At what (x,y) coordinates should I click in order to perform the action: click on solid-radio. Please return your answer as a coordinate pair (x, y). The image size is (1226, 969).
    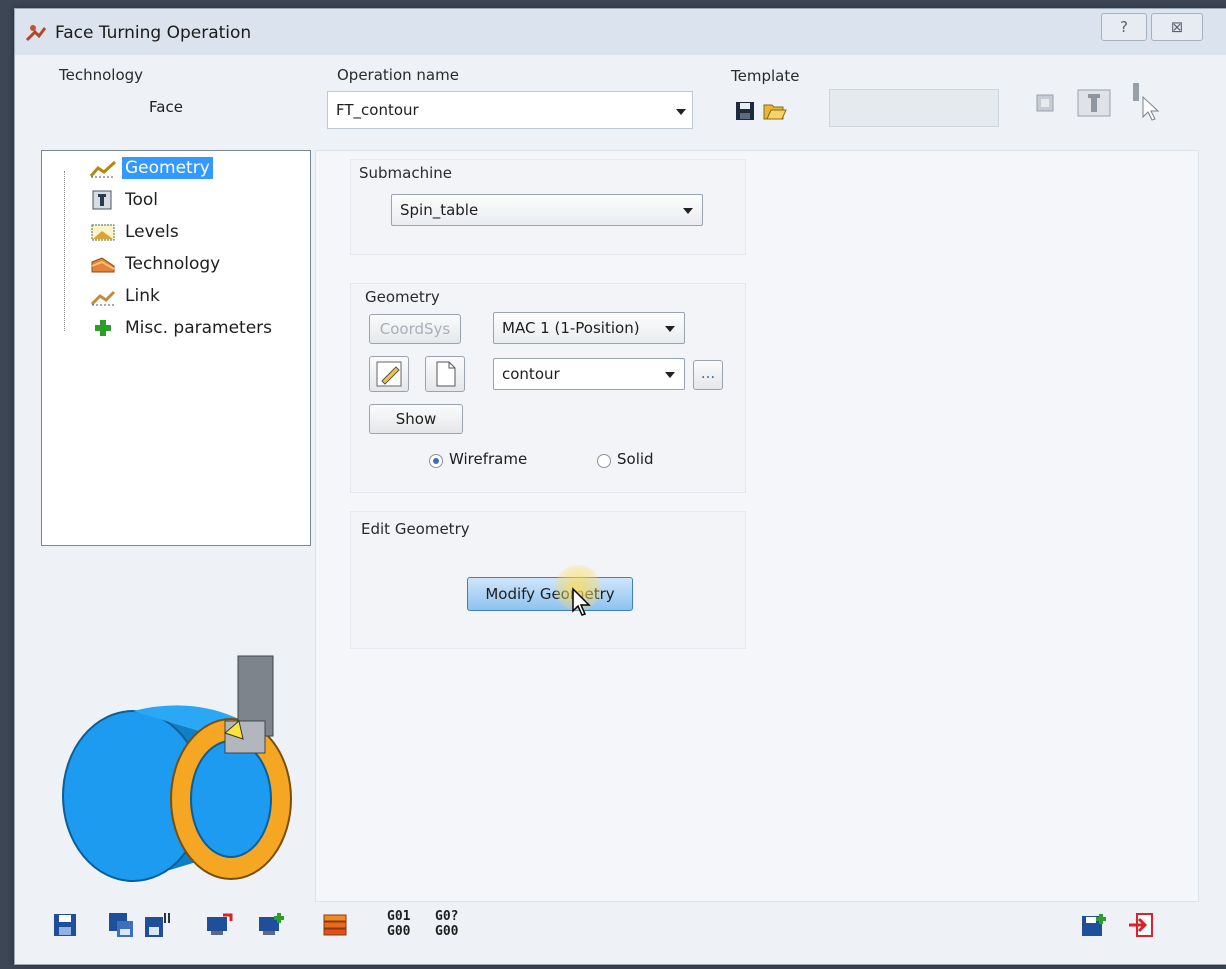
    Looking at the image, I should click on (604, 461).